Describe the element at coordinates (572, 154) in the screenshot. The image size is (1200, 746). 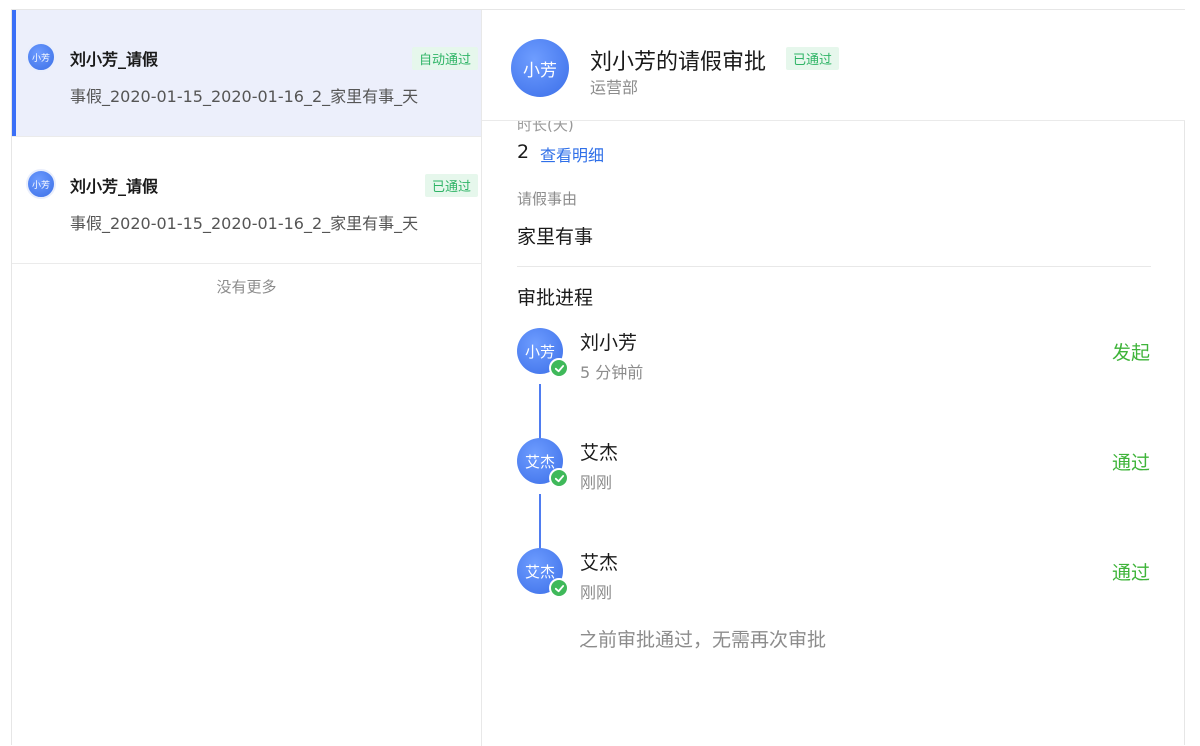
I see `view-detail-link: 查看明细` at that location.